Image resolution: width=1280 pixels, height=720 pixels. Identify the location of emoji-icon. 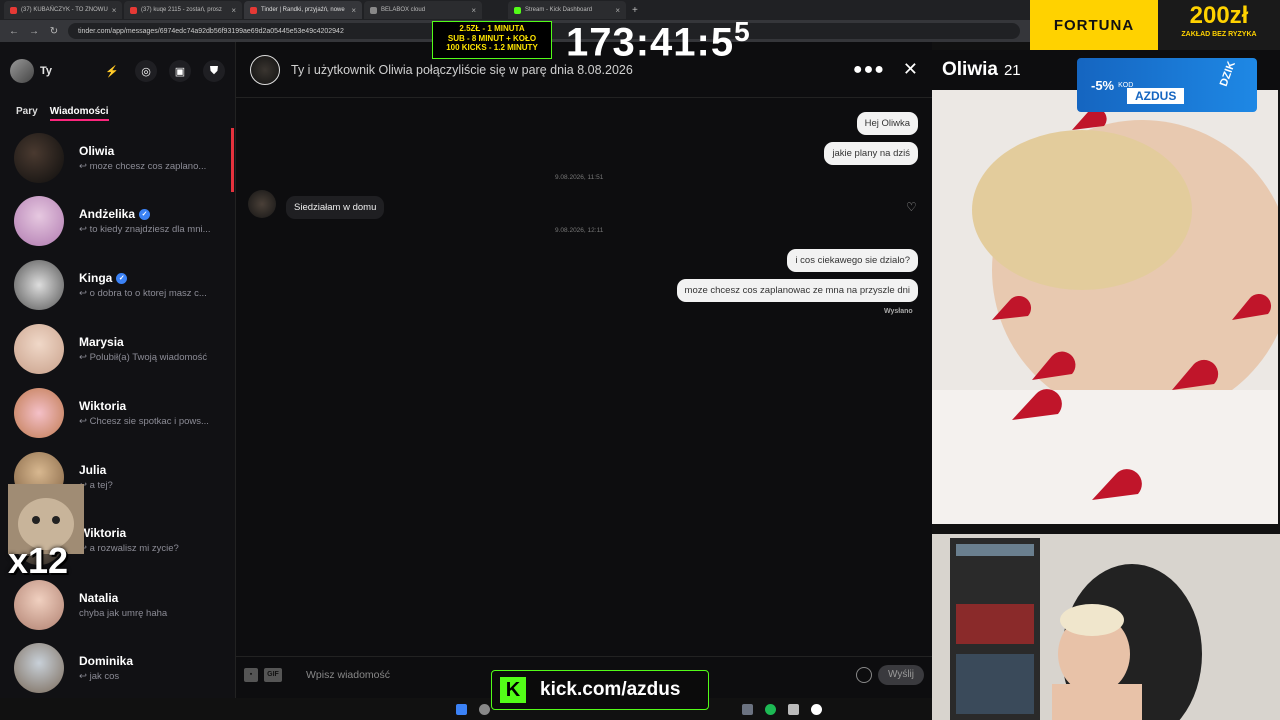
(863, 674).